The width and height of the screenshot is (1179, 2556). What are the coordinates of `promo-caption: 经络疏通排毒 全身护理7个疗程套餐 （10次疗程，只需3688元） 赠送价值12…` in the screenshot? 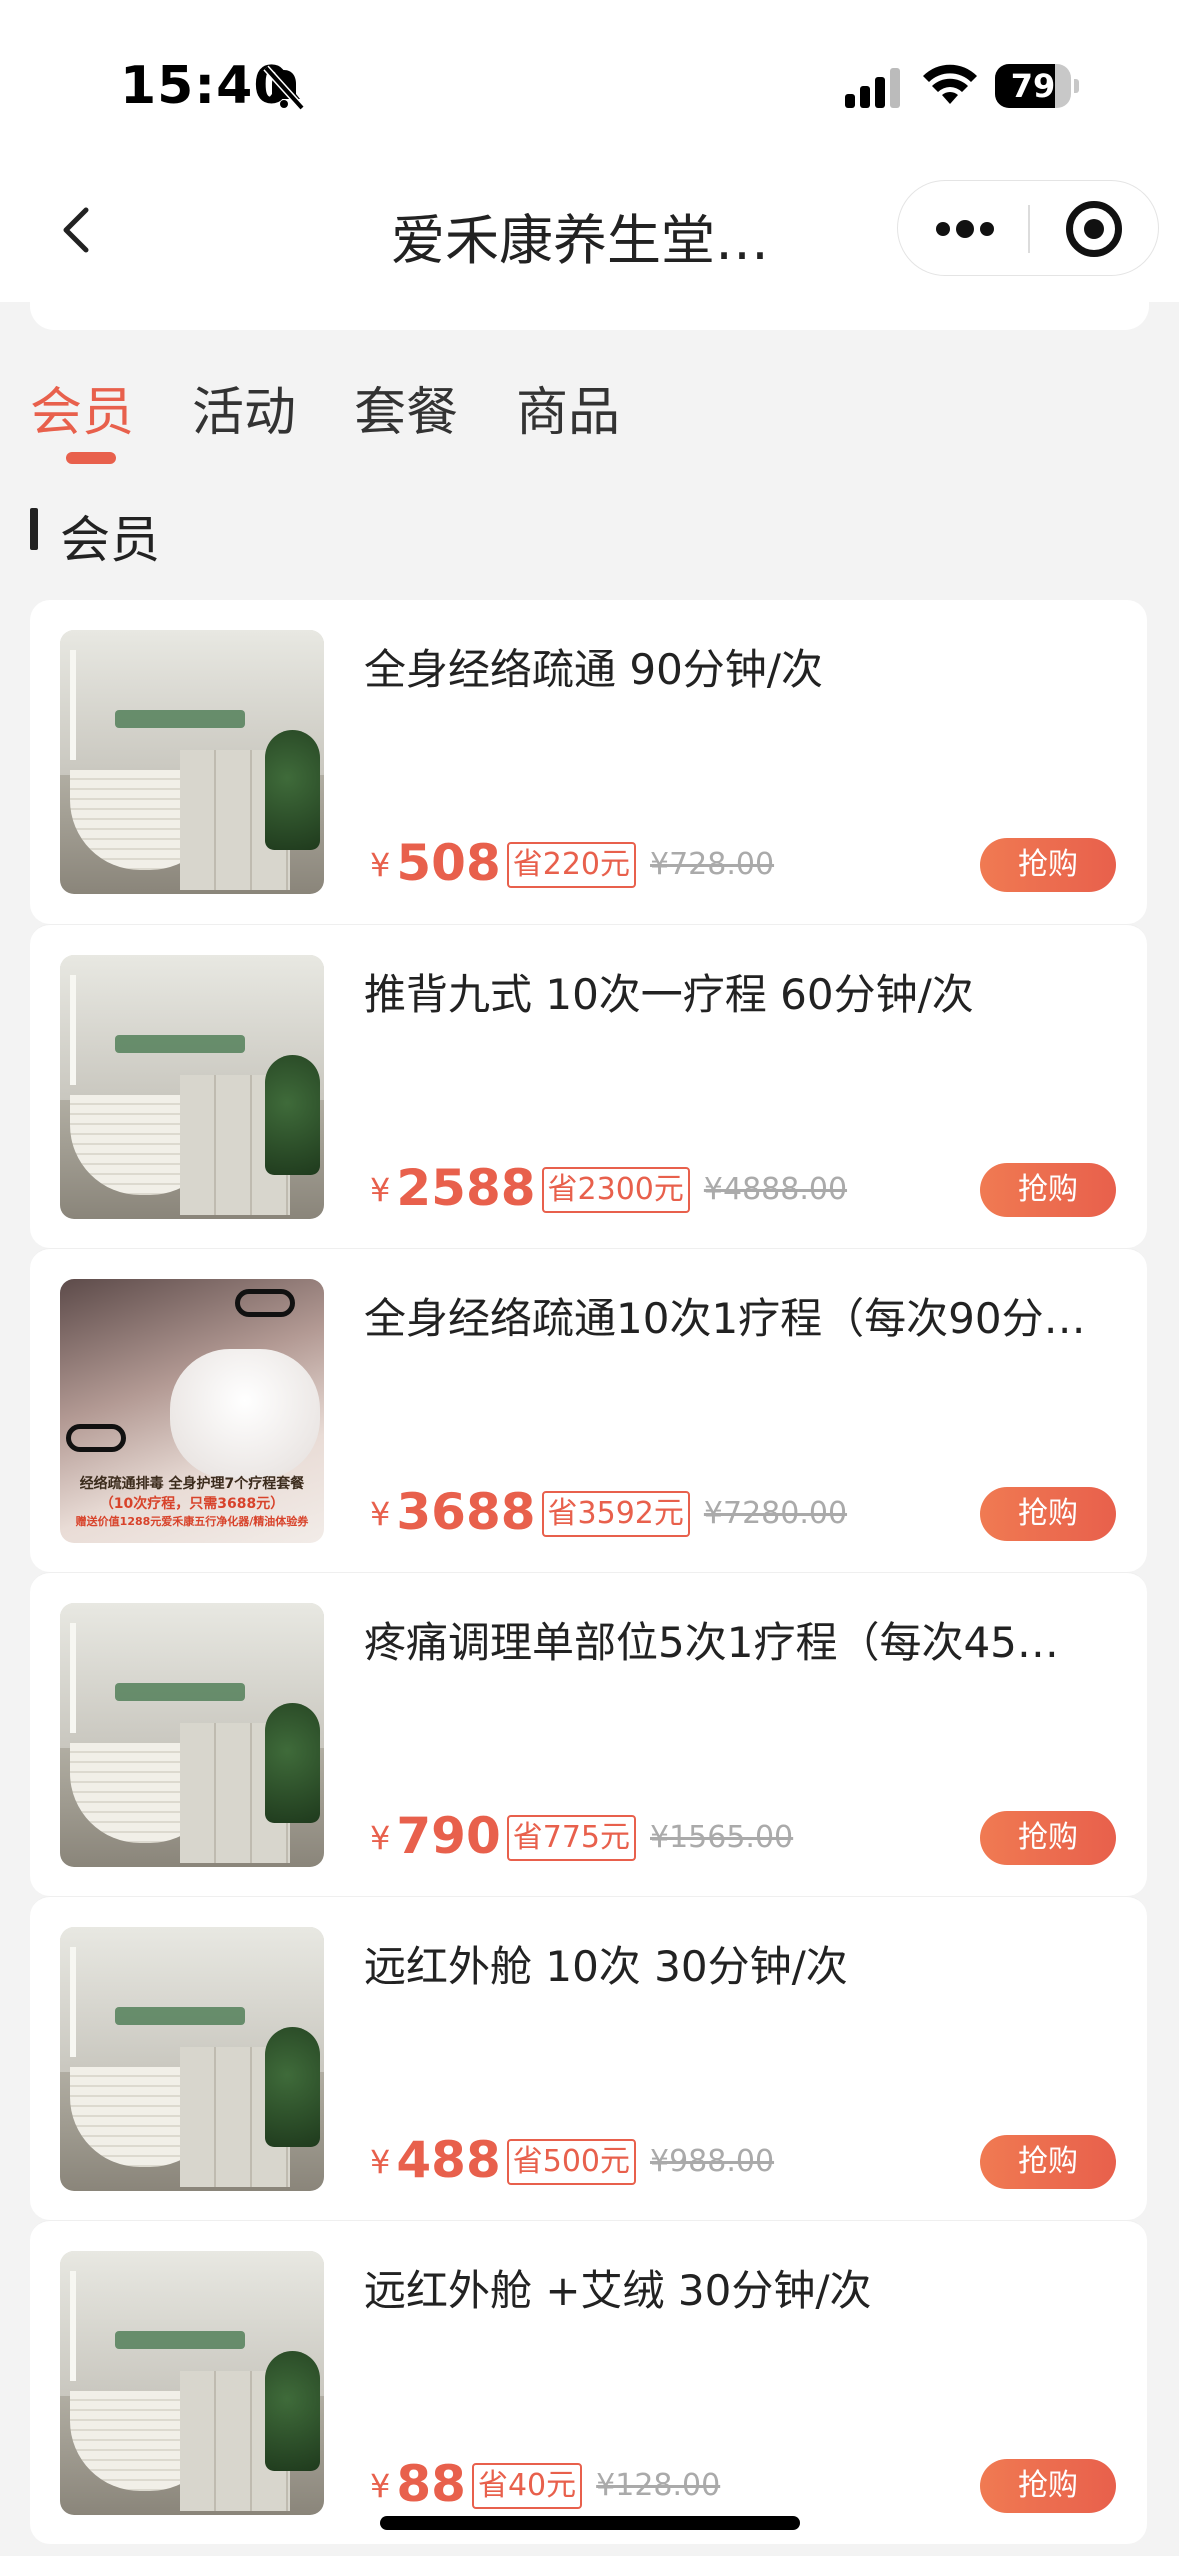 It's located at (192, 1502).